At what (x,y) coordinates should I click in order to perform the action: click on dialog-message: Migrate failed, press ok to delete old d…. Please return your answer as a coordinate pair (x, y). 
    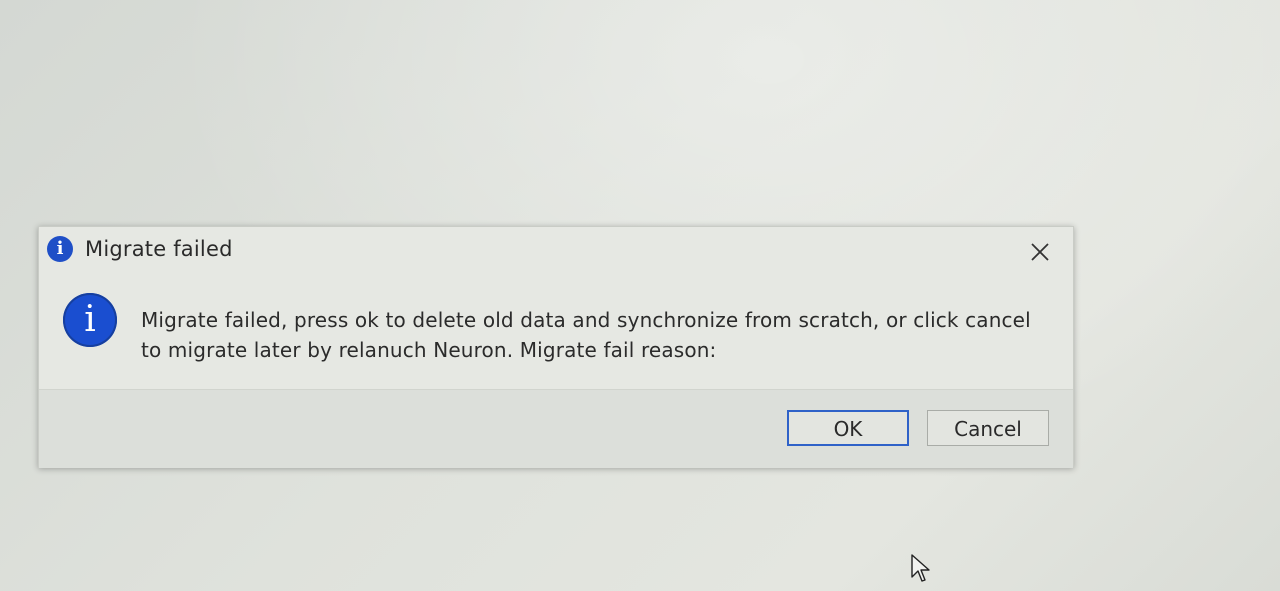
    Looking at the image, I should click on (586, 335).